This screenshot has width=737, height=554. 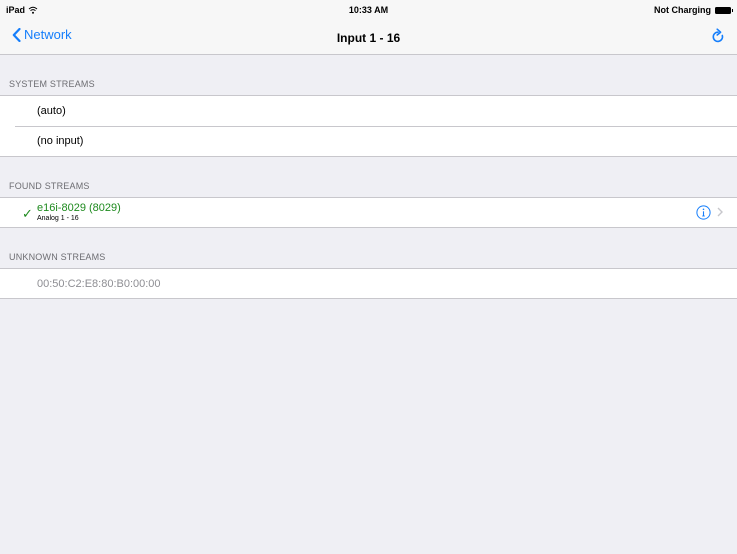 I want to click on status-right: Not Charging, so click(x=693, y=10).